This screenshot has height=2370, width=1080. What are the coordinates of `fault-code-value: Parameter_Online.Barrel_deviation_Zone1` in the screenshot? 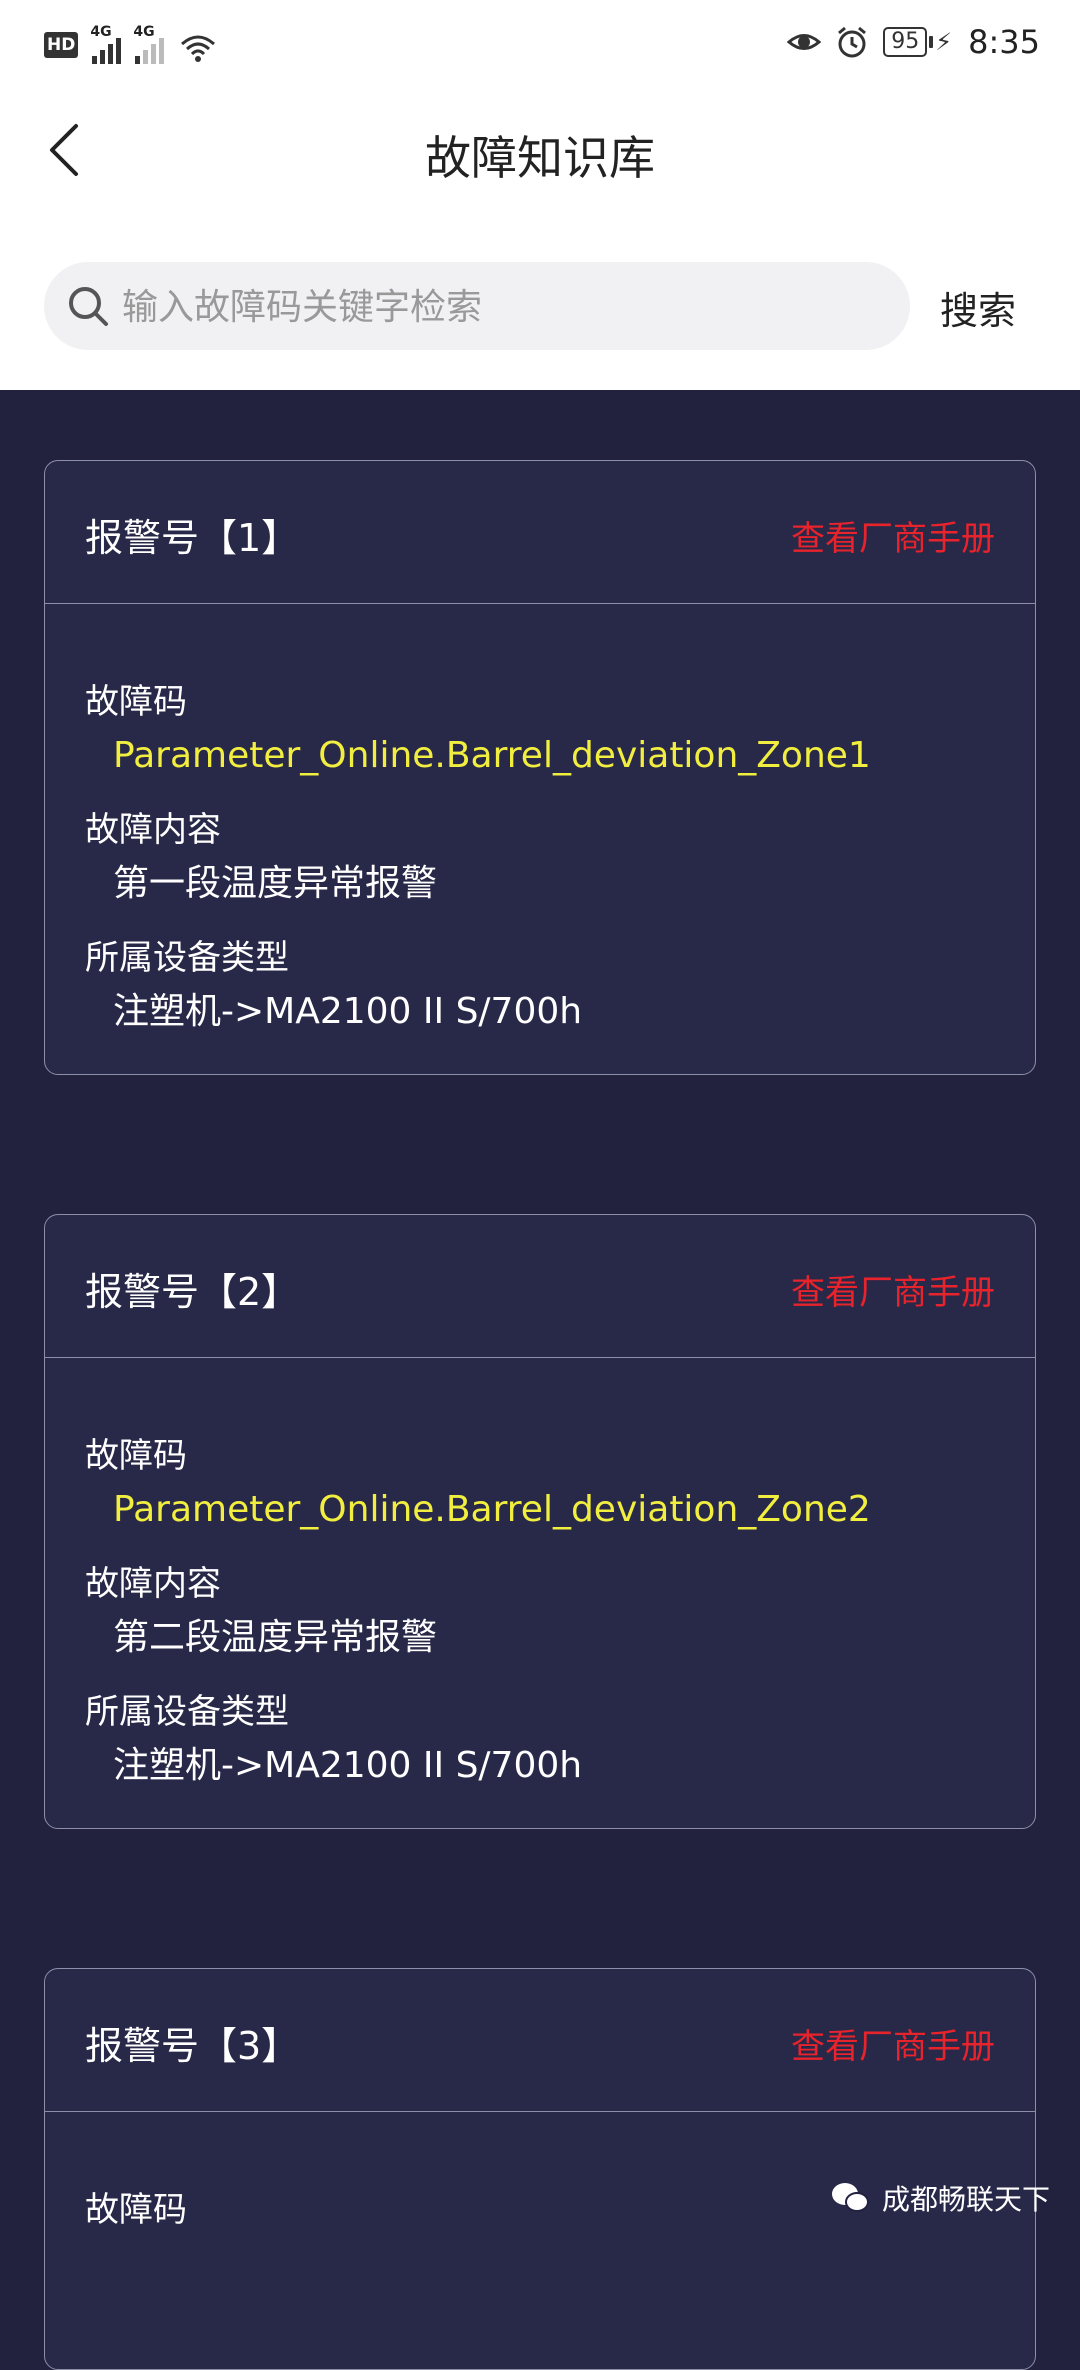 It's located at (492, 755).